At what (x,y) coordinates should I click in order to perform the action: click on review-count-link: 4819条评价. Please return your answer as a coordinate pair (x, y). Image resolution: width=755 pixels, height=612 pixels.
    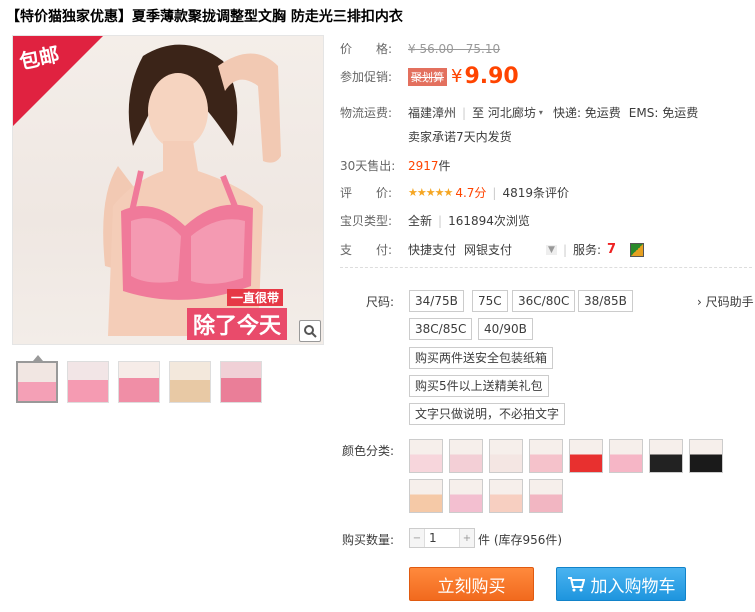
    Looking at the image, I should click on (535, 192).